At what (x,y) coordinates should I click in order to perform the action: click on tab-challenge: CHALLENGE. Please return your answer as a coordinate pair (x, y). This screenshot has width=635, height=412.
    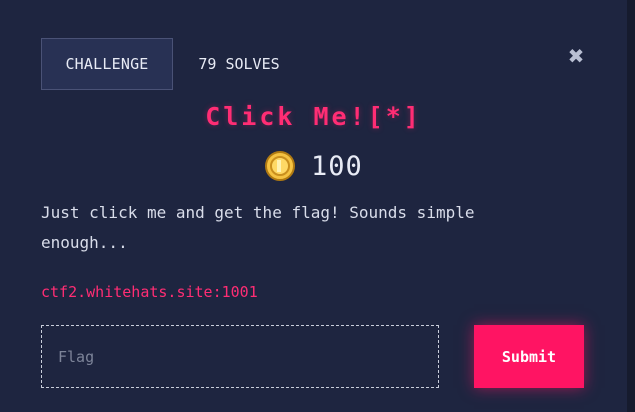
    Looking at the image, I should click on (107, 64).